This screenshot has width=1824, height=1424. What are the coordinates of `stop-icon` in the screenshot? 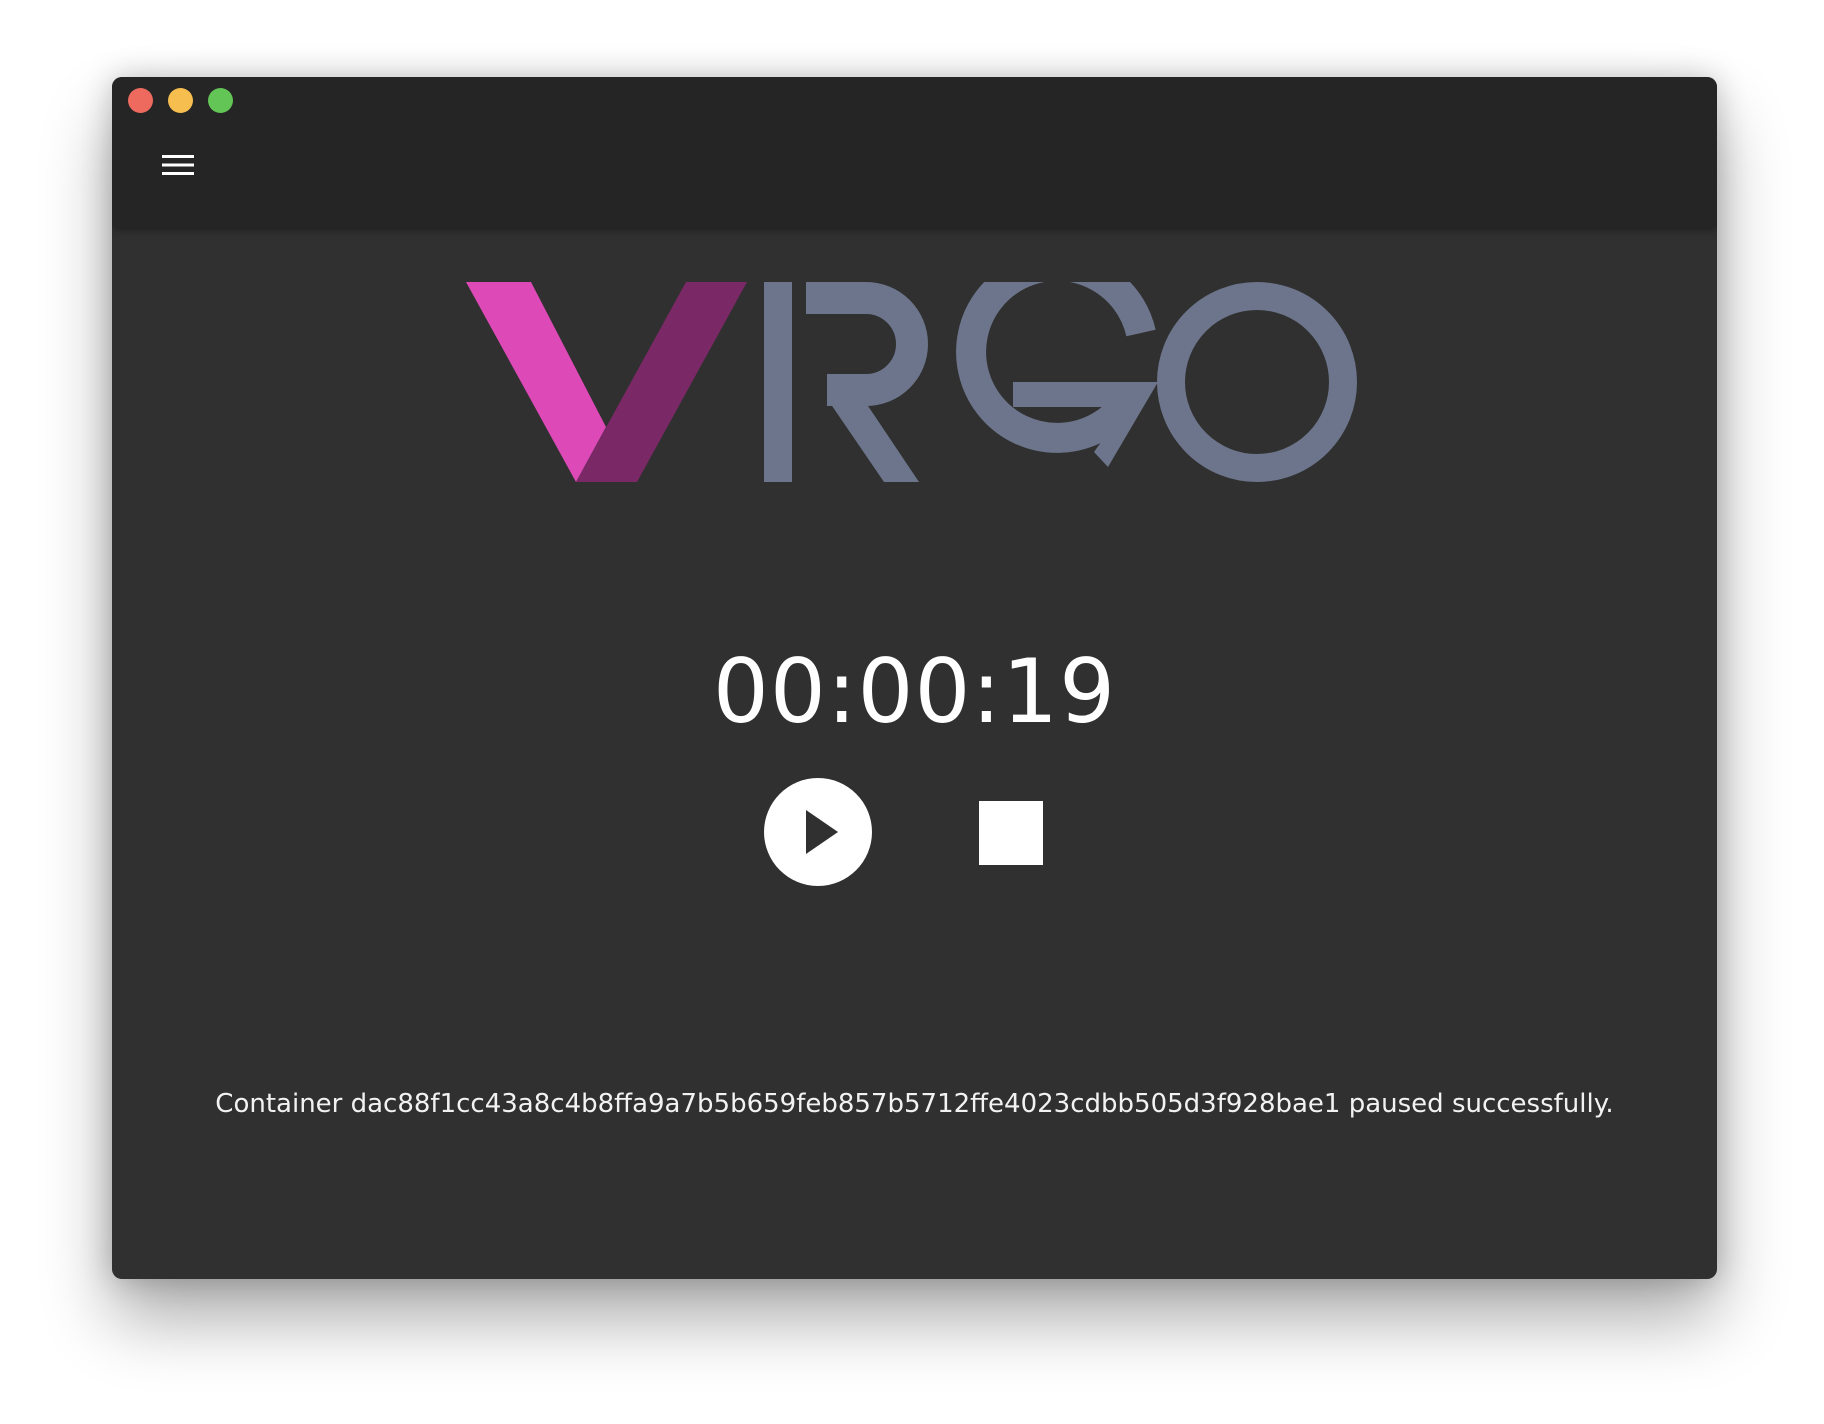 It's located at (1011, 833).